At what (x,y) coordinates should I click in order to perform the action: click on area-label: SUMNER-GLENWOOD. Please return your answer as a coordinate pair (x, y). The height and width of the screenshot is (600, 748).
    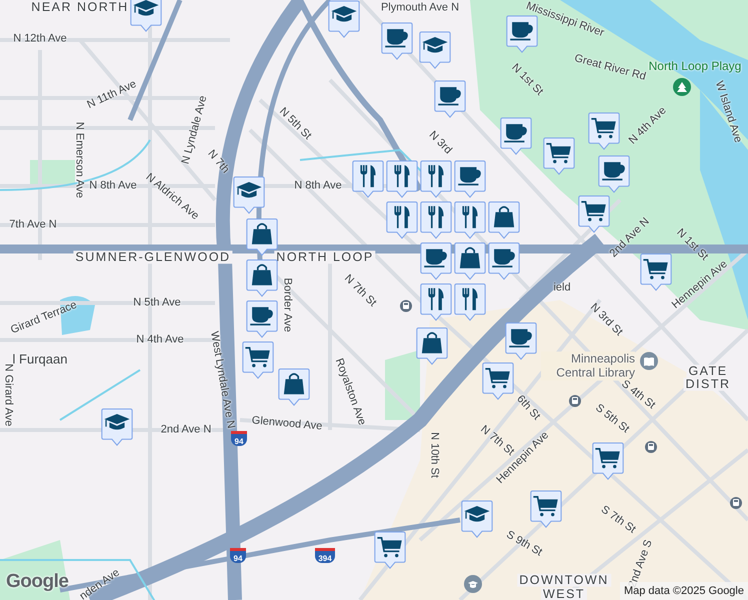
    Looking at the image, I should click on (153, 257).